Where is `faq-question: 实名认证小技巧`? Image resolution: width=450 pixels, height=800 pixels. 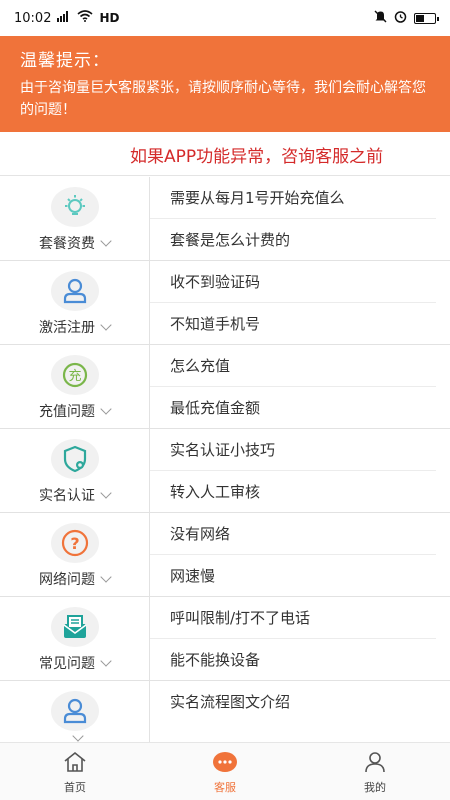
faq-question: 实名认证小技巧 is located at coordinates (293, 450).